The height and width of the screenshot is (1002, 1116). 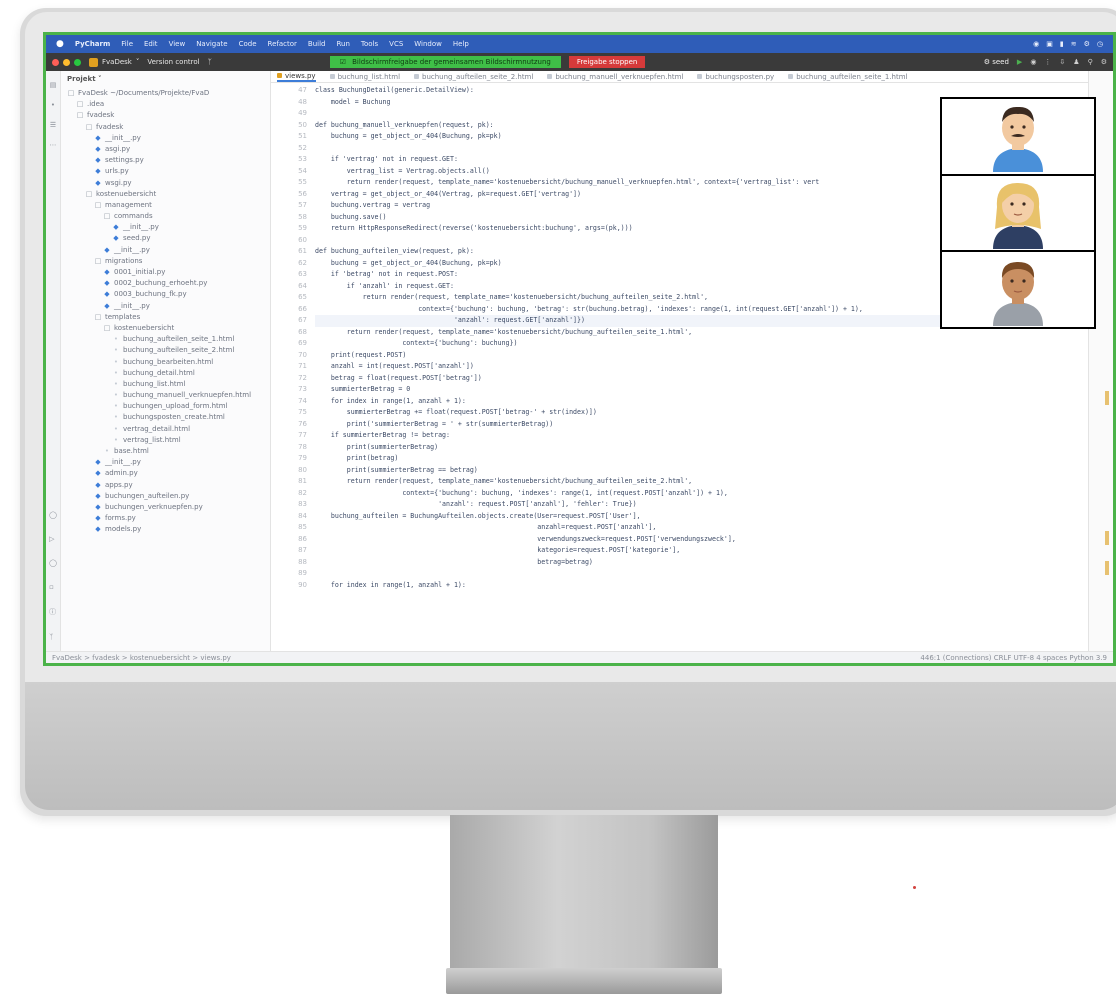 I want to click on close-window-button, so click(x=55, y=62).